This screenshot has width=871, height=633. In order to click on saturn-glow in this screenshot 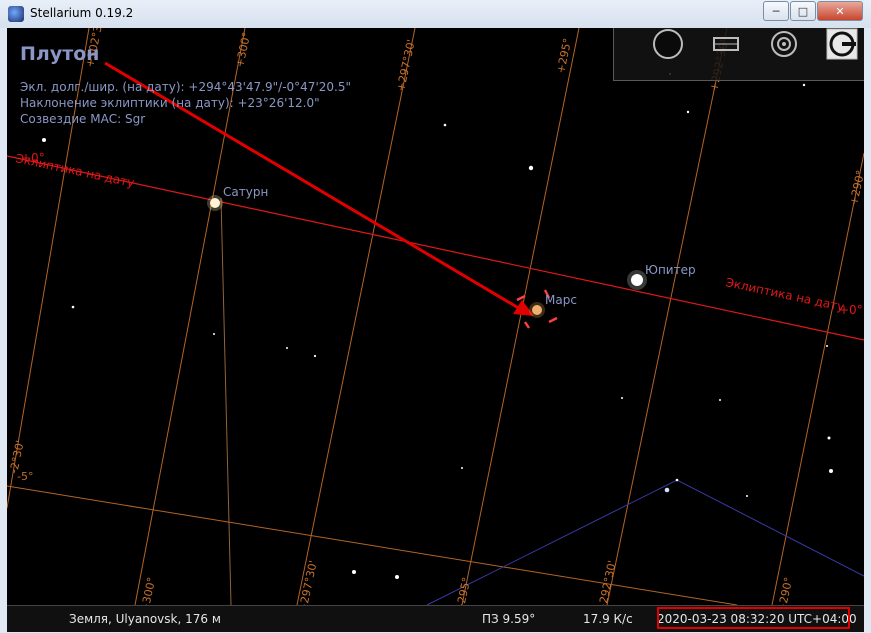, I will do `click(215, 203)`.